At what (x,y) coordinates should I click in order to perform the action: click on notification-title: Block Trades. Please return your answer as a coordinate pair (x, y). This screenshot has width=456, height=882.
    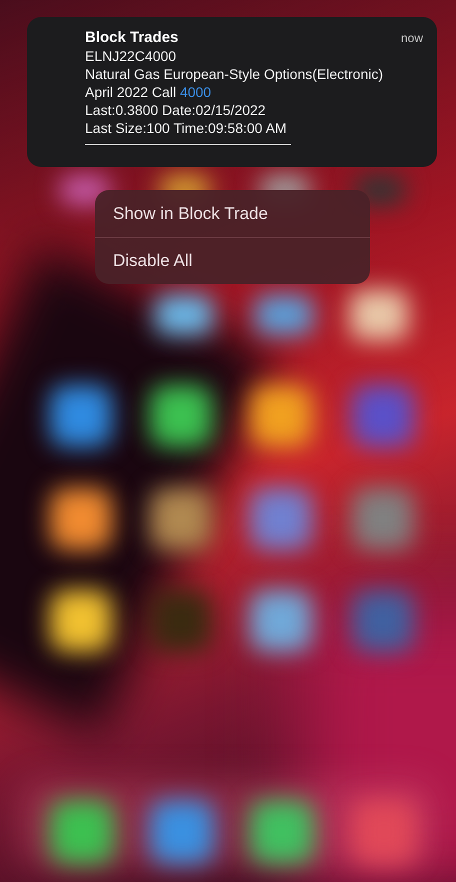
    Looking at the image, I should click on (131, 37).